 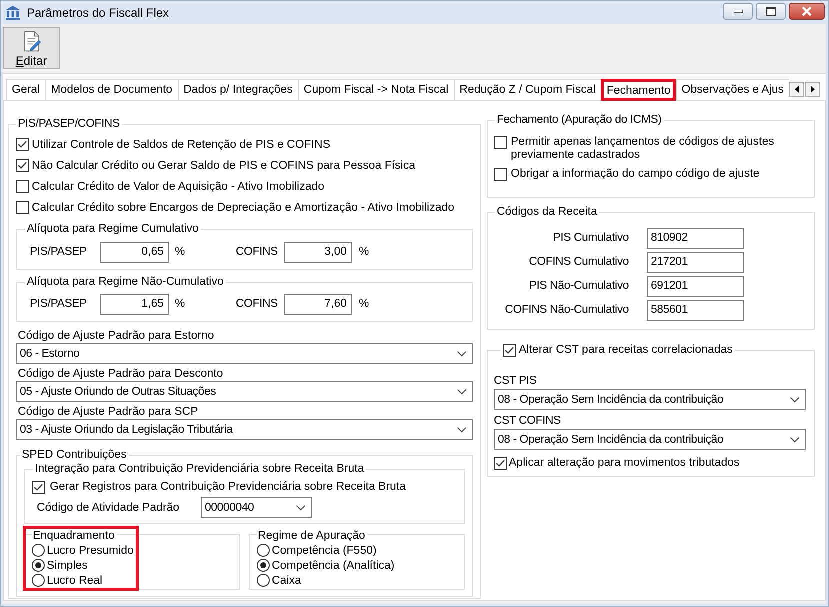 I want to click on close-icon, so click(x=807, y=11).